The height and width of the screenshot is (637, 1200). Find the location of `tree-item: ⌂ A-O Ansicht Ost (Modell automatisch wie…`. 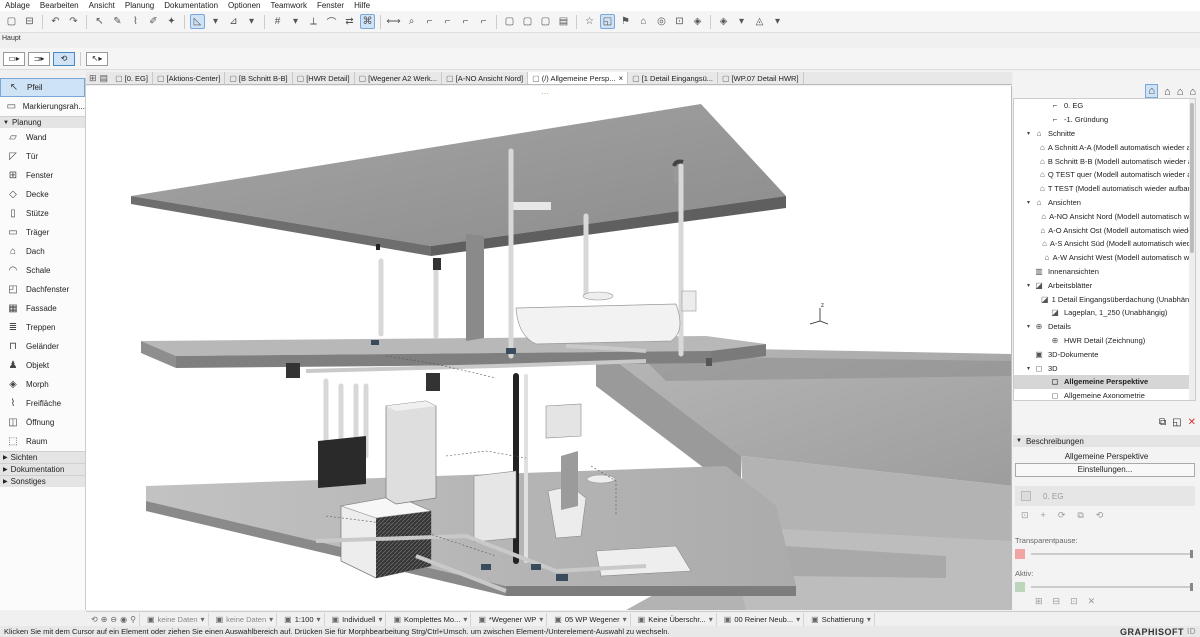

tree-item: ⌂ A-O Ansicht Ost (Modell automatisch wie… is located at coordinates (1104, 230).